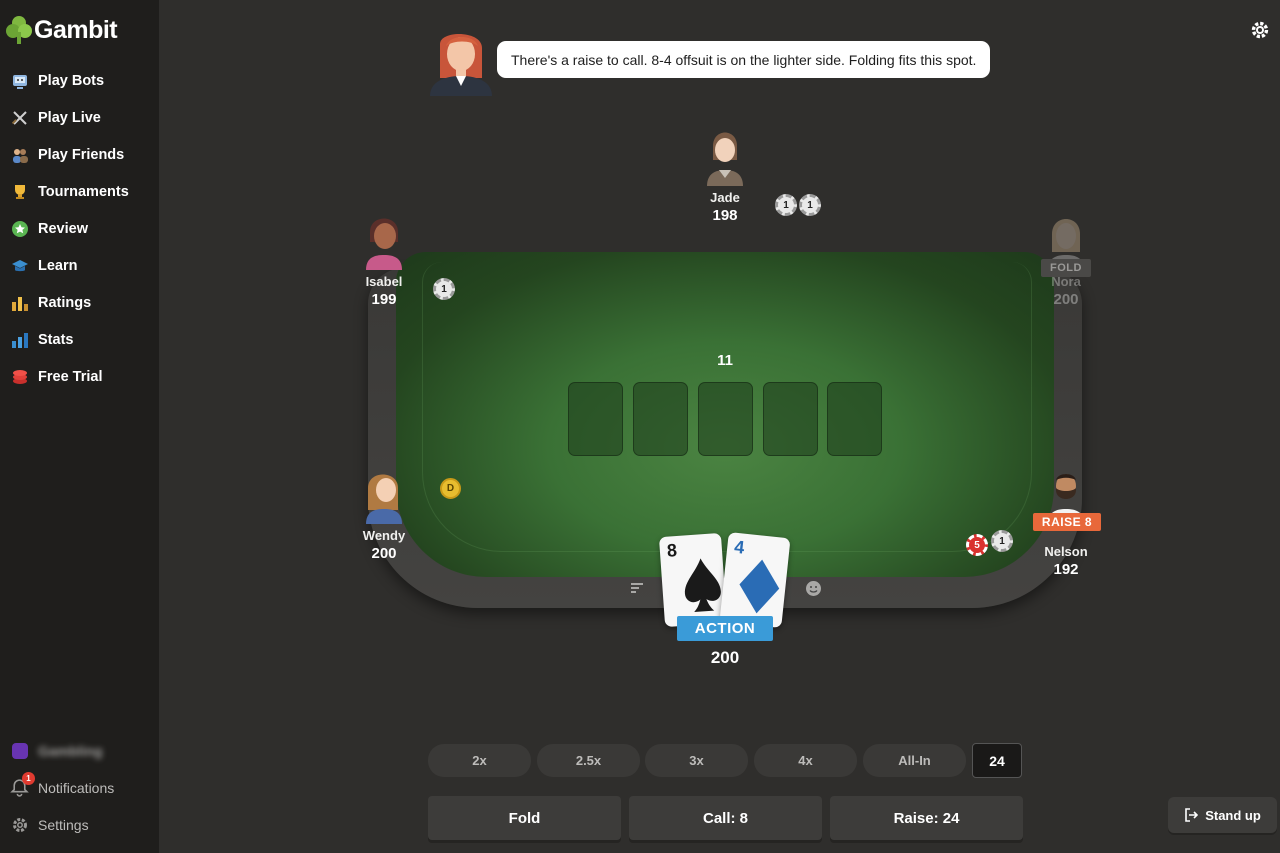 This screenshot has height=853, width=1280. What do you see at coordinates (997, 760) in the screenshot?
I see `bet-amount-input: 24` at bounding box center [997, 760].